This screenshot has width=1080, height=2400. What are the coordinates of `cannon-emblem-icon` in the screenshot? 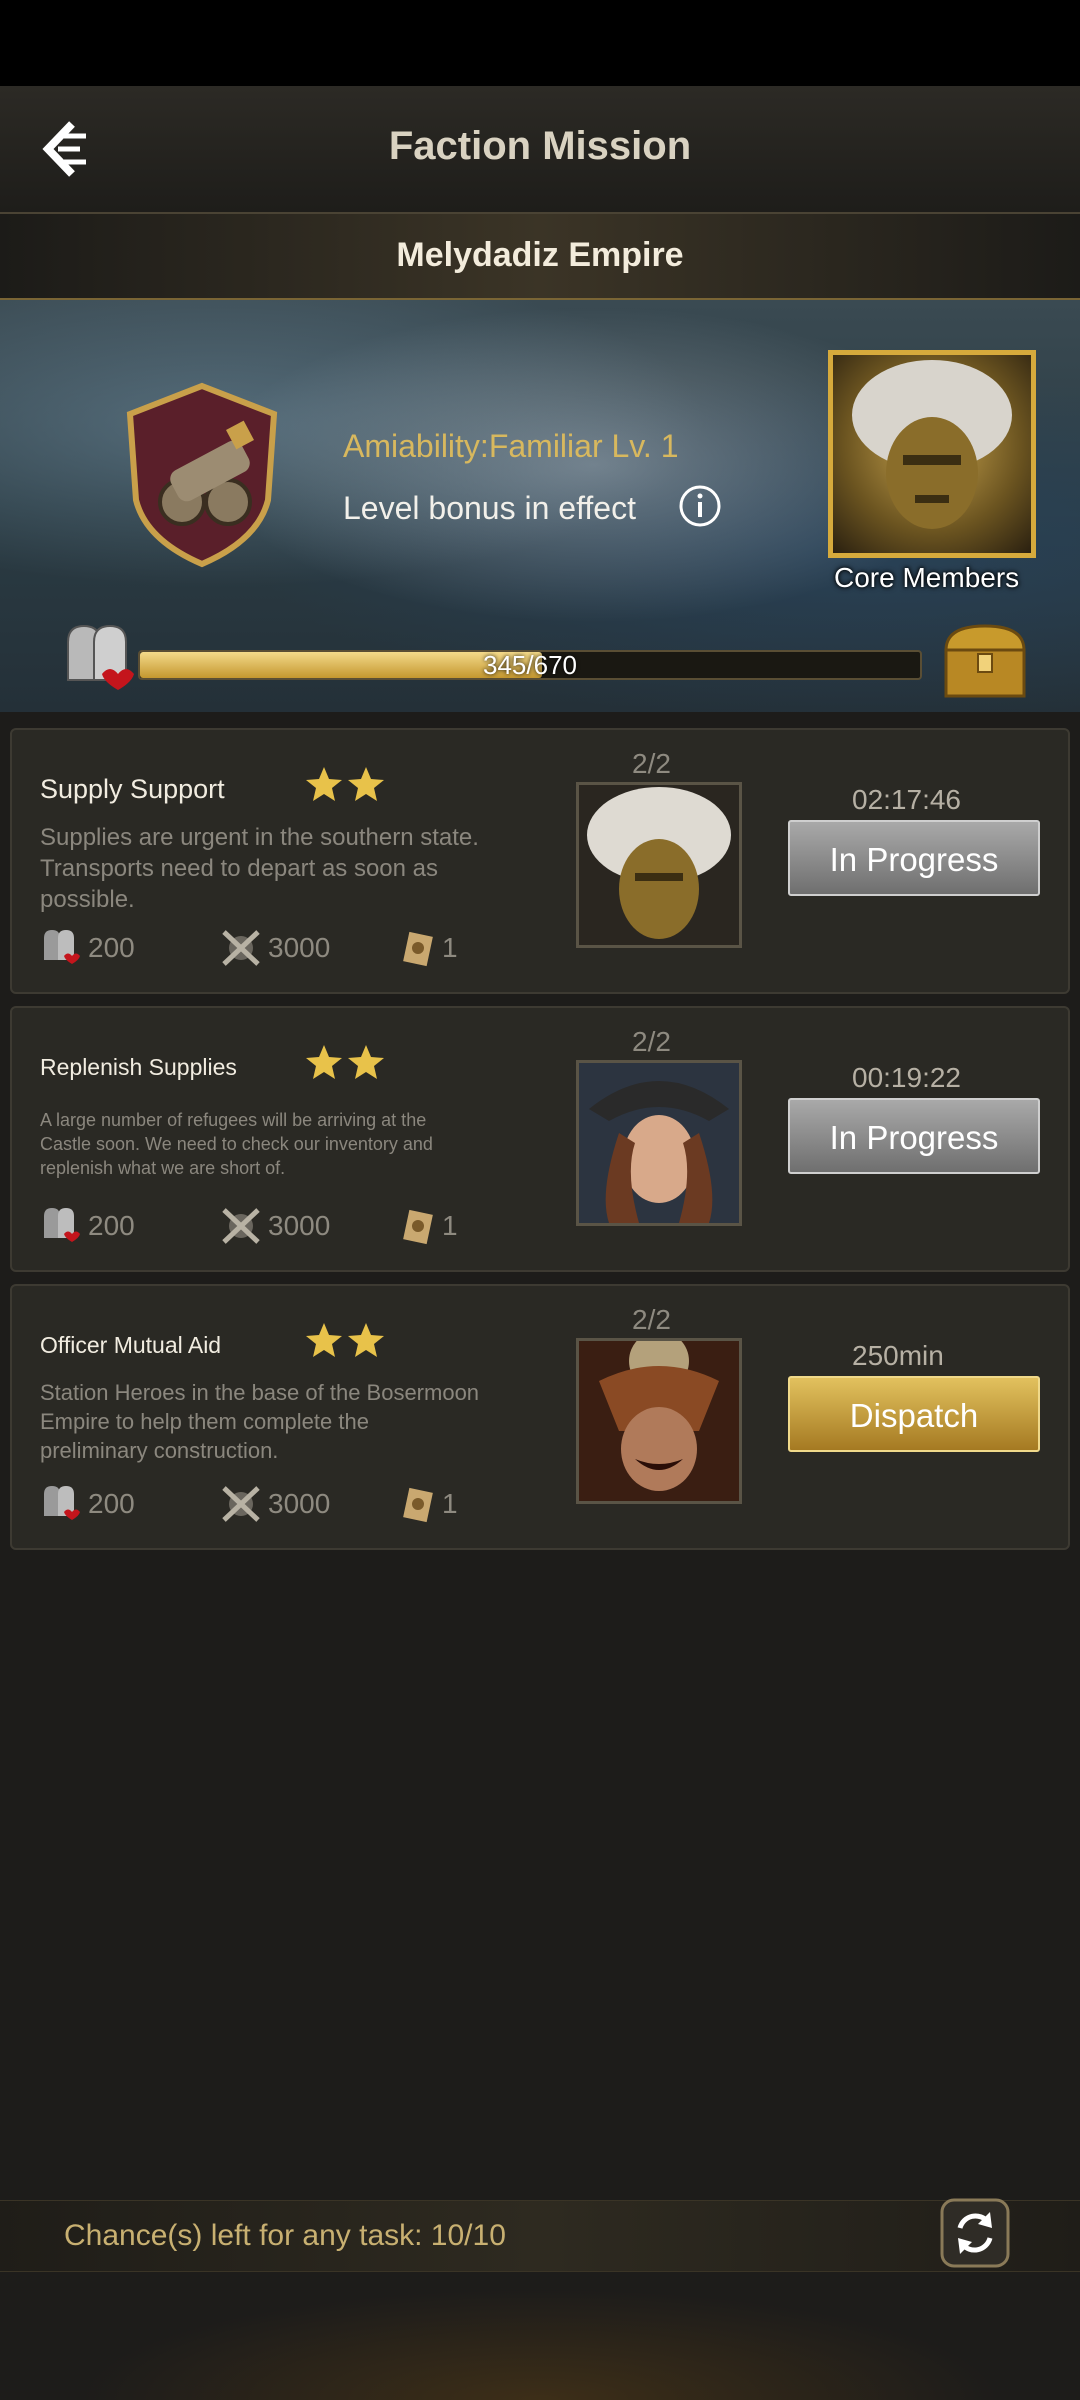 It's located at (202, 475).